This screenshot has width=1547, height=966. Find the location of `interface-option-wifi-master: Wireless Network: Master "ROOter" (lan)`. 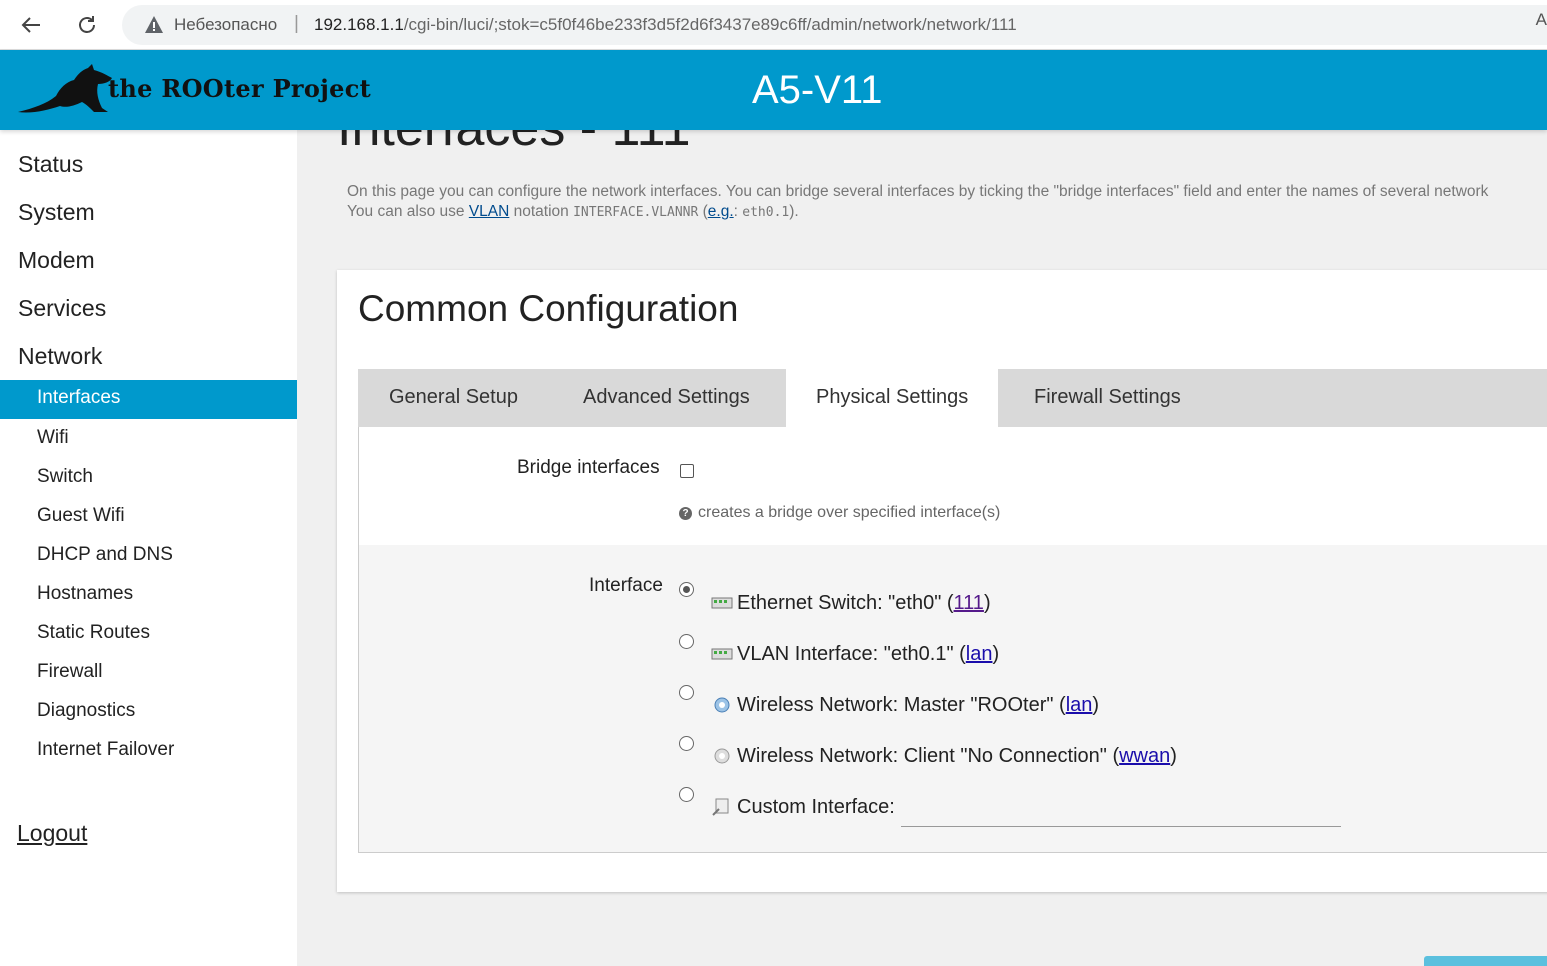

interface-option-wifi-master: Wireless Network: Master "ROOter" (lan) is located at coordinates (905, 705).